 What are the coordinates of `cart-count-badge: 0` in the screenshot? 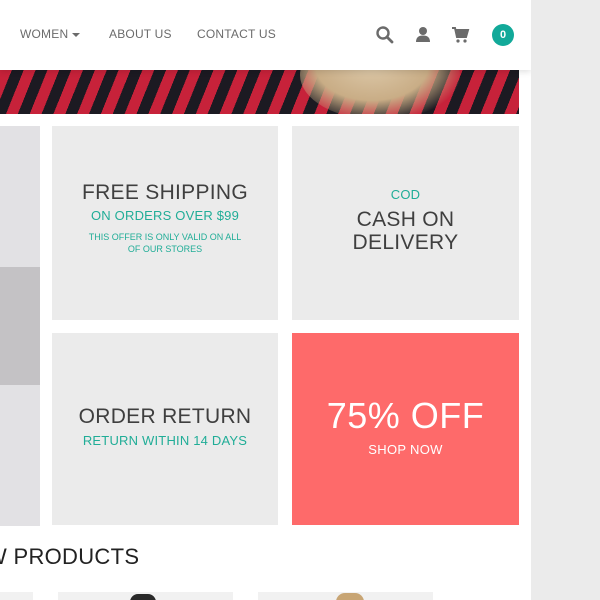 It's located at (503, 35).